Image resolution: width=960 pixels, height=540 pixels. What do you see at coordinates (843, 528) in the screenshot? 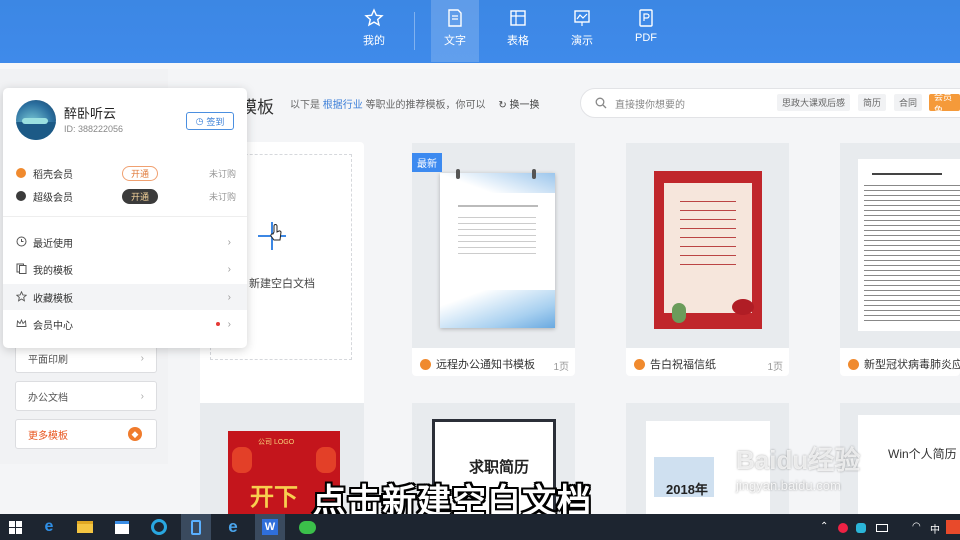
I see `qq-icon` at bounding box center [843, 528].